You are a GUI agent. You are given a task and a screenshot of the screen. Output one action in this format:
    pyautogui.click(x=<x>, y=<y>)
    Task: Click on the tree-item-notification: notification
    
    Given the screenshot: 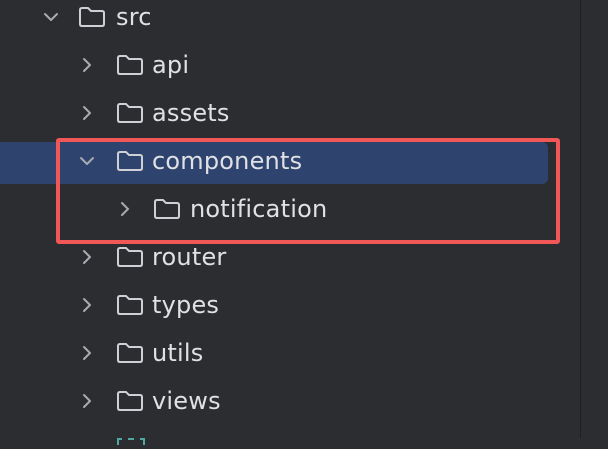 What is the action you would take?
    pyautogui.click(x=290, y=208)
    